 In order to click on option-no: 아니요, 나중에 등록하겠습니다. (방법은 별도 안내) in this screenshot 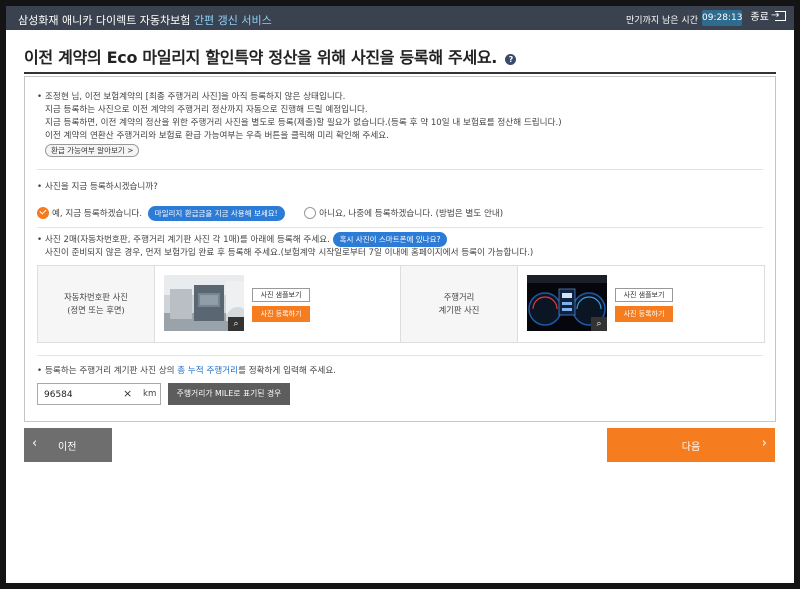, I will do `click(404, 213)`.